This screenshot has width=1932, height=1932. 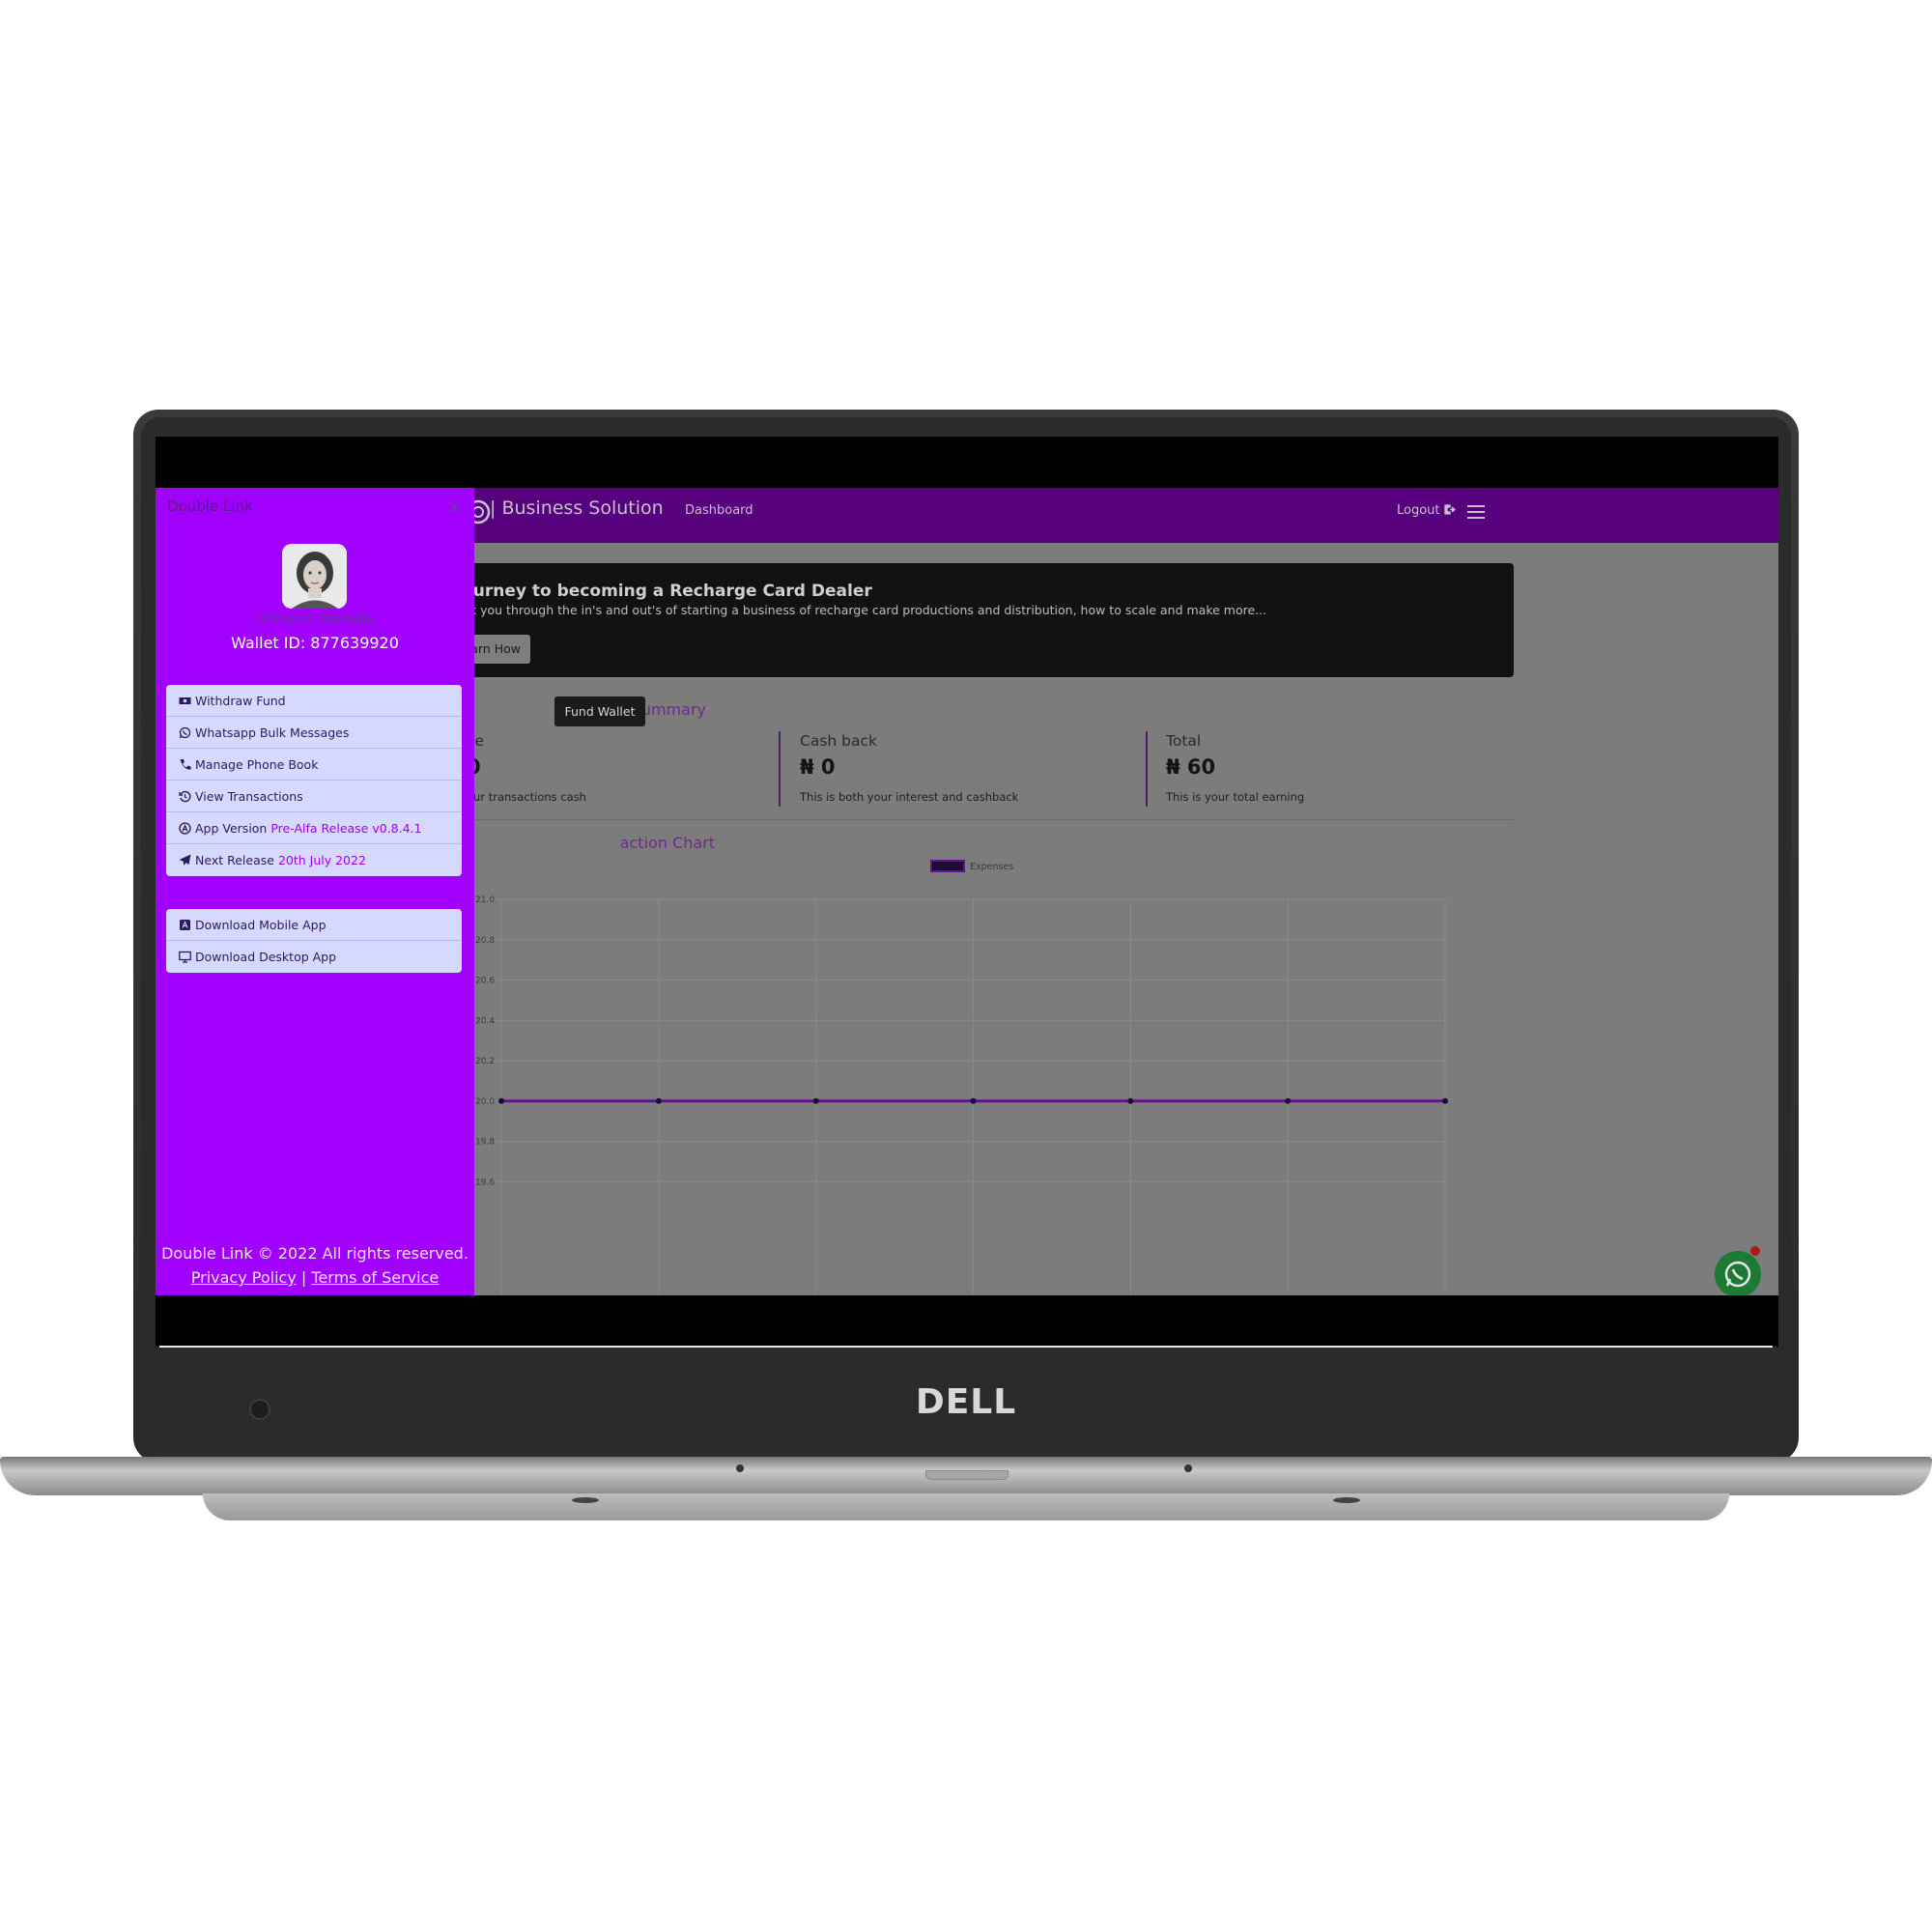 What do you see at coordinates (314, 701) in the screenshot?
I see `menu-item-withdraw-fund: Withdraw Fund` at bounding box center [314, 701].